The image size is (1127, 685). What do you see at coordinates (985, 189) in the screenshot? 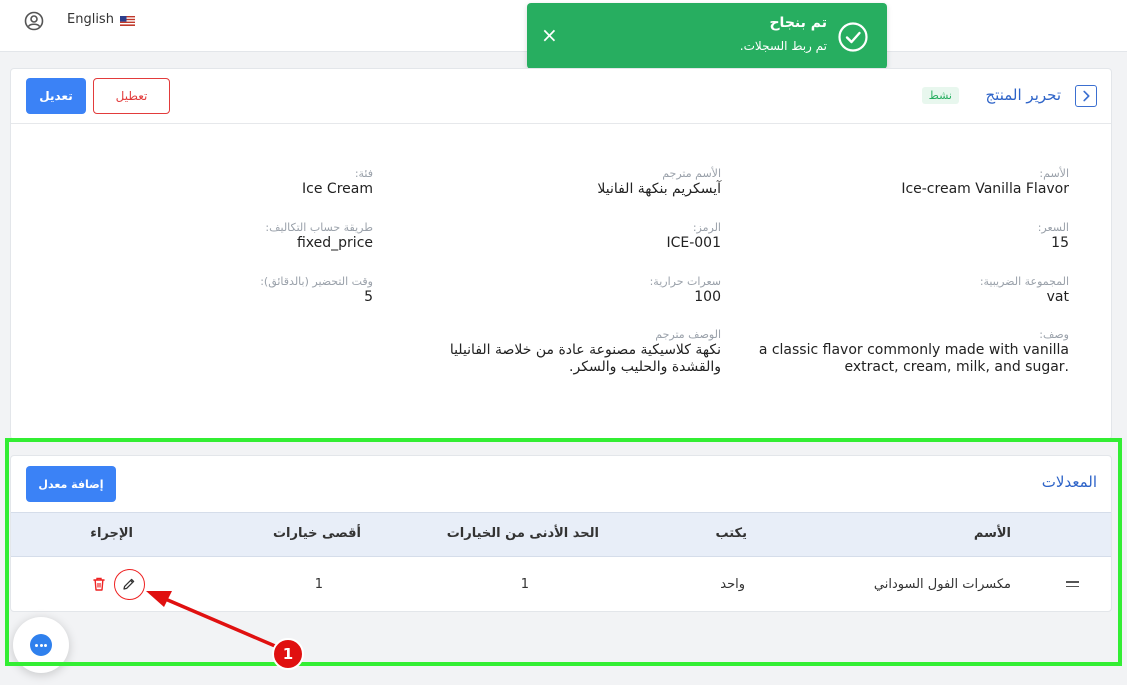
I see `field-value: Ice-cream Vanilla Flavor` at bounding box center [985, 189].